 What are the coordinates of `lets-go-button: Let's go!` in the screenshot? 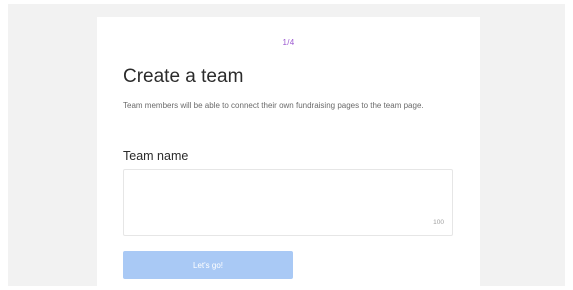 It's located at (208, 265).